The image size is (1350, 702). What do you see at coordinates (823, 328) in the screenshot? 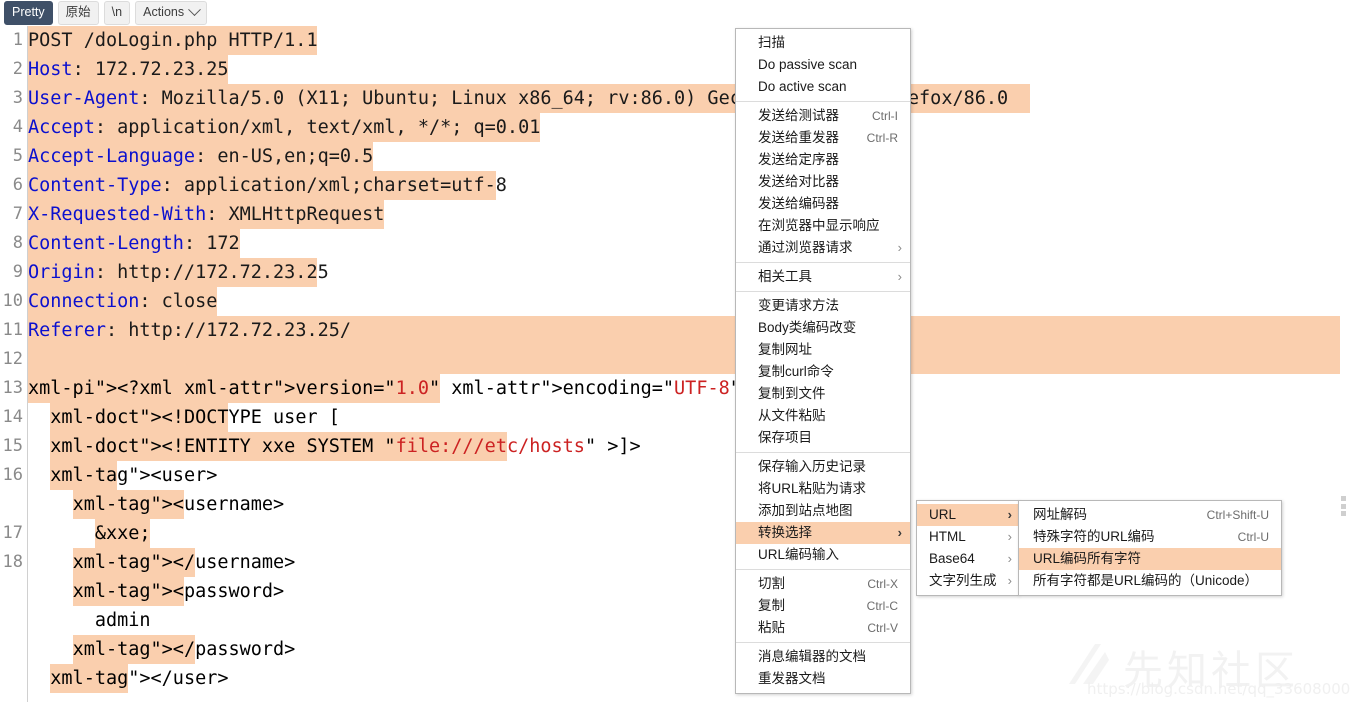
I see `menu-item: Body类编码改变` at bounding box center [823, 328].